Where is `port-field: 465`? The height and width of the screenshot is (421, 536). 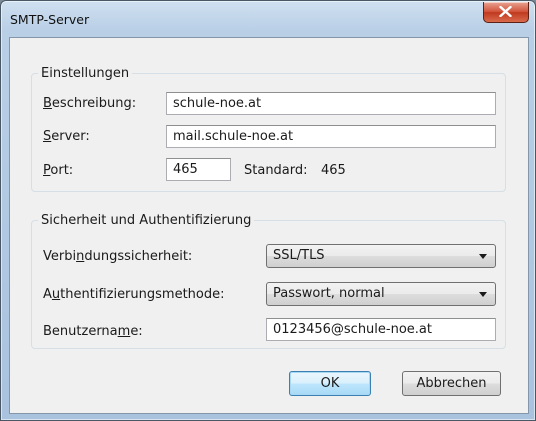
port-field: 465 is located at coordinates (198, 169).